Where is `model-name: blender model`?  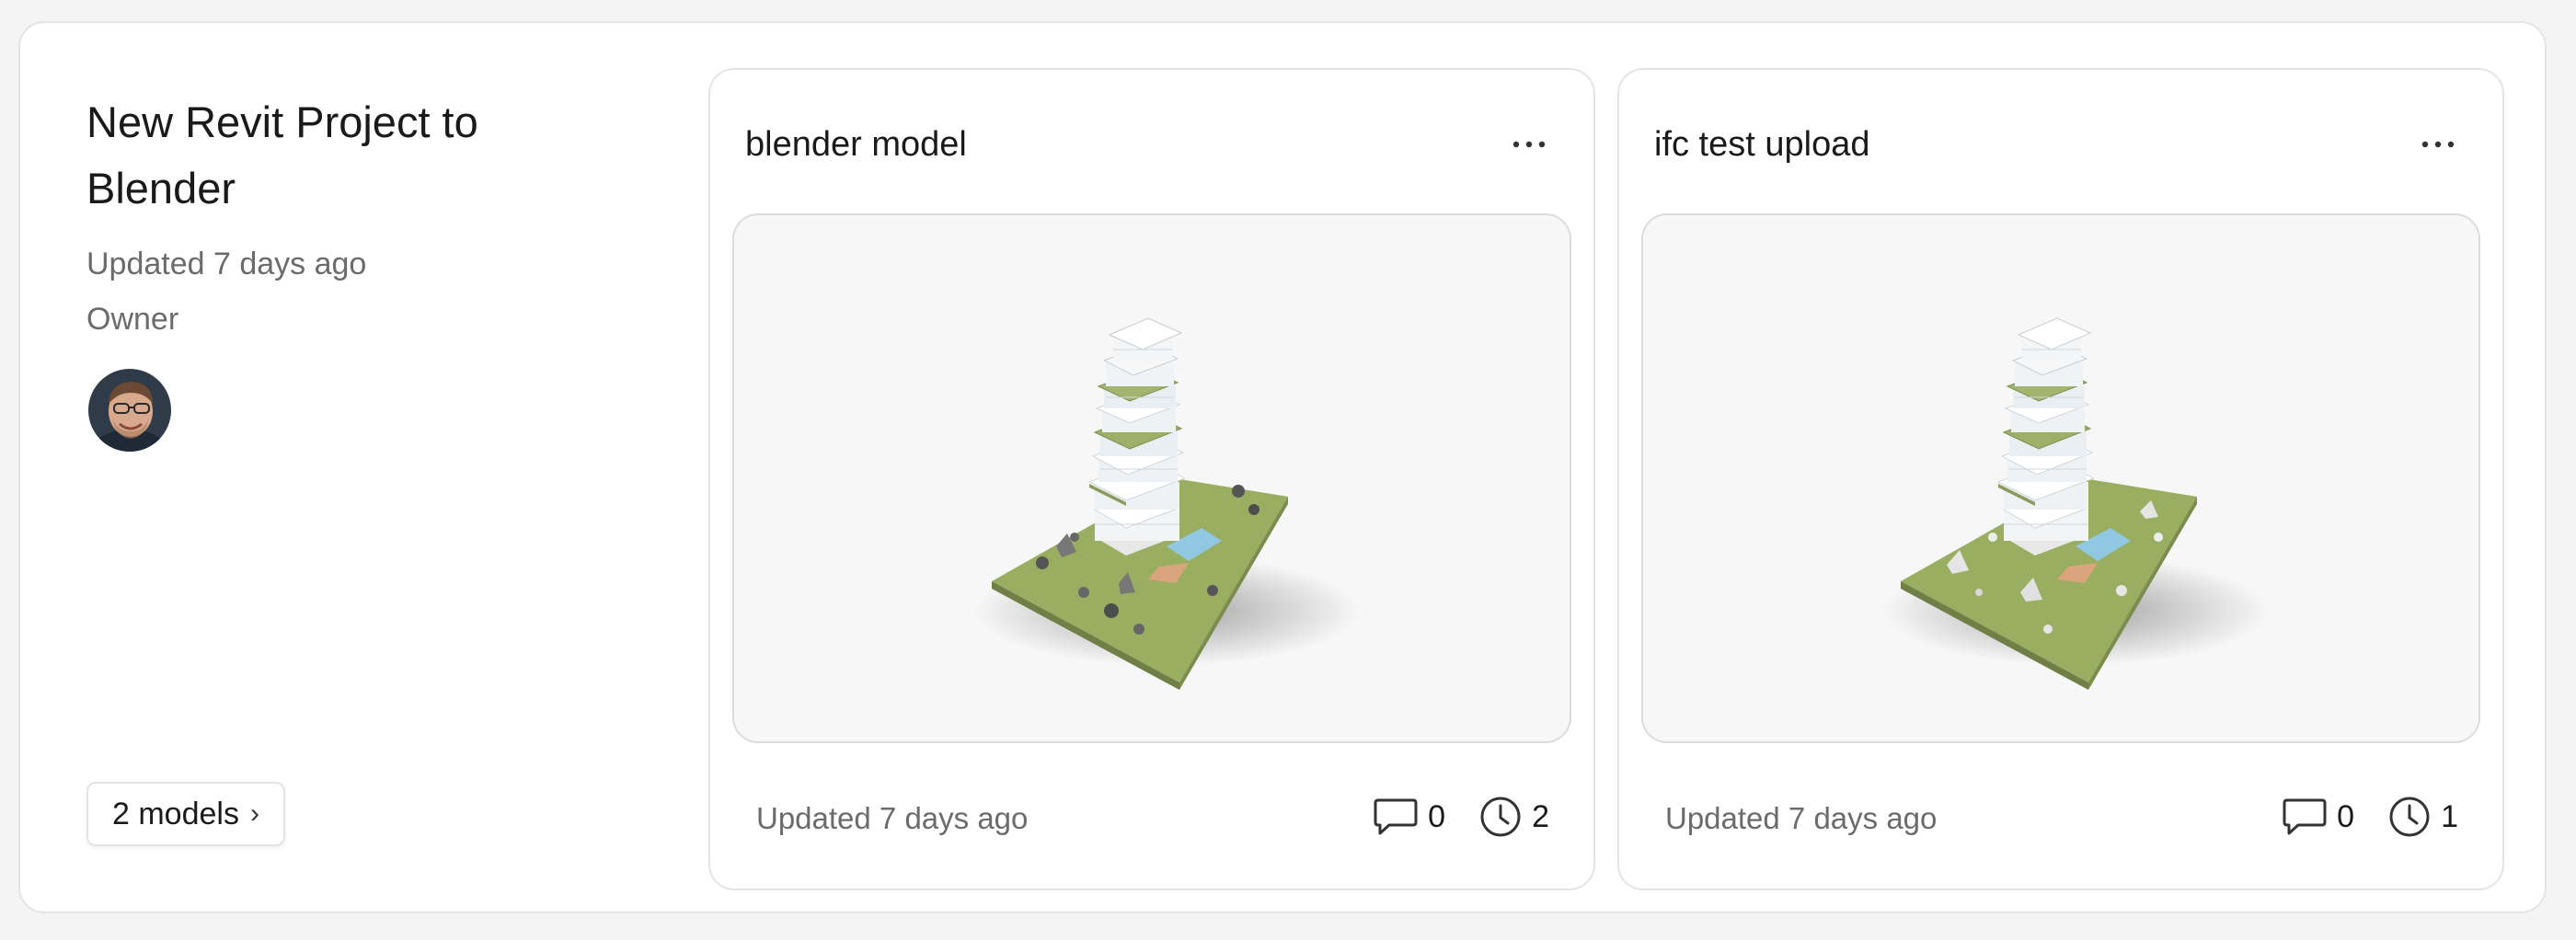
model-name: blender model is located at coordinates (856, 145).